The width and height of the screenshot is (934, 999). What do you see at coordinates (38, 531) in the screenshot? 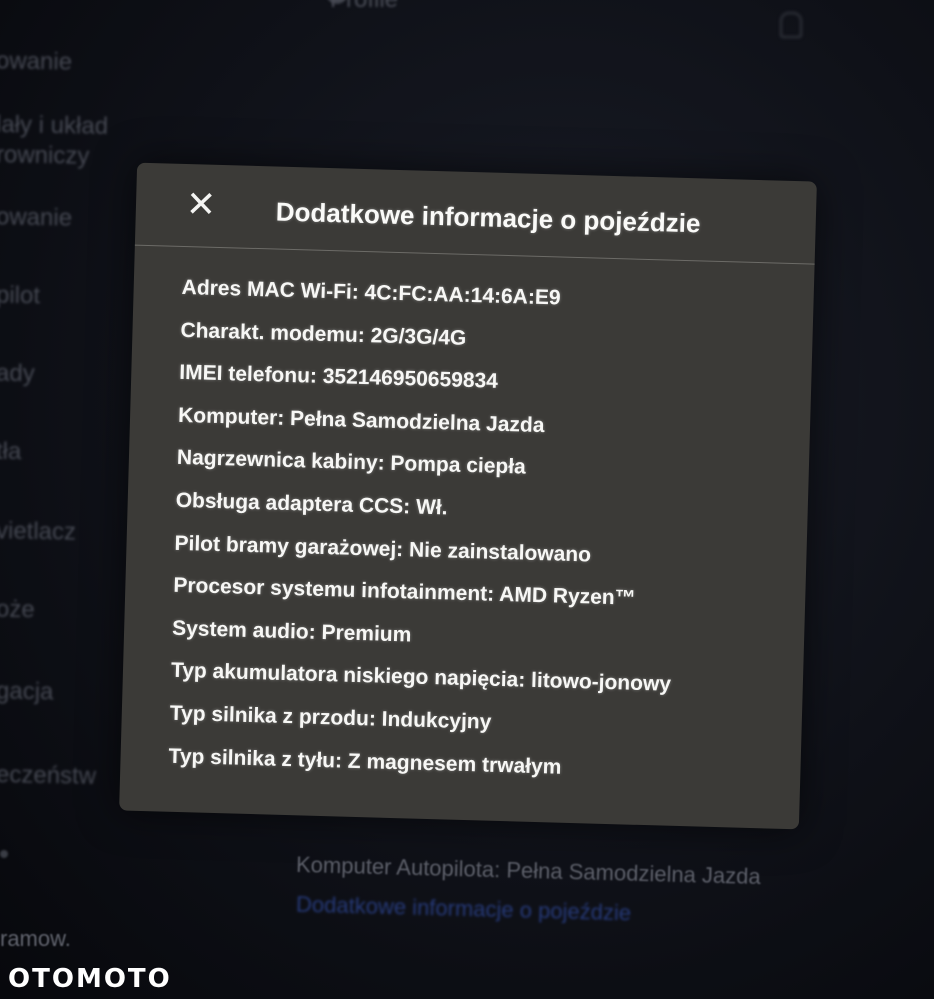
I see `sidebar-item: vietlacz` at bounding box center [38, 531].